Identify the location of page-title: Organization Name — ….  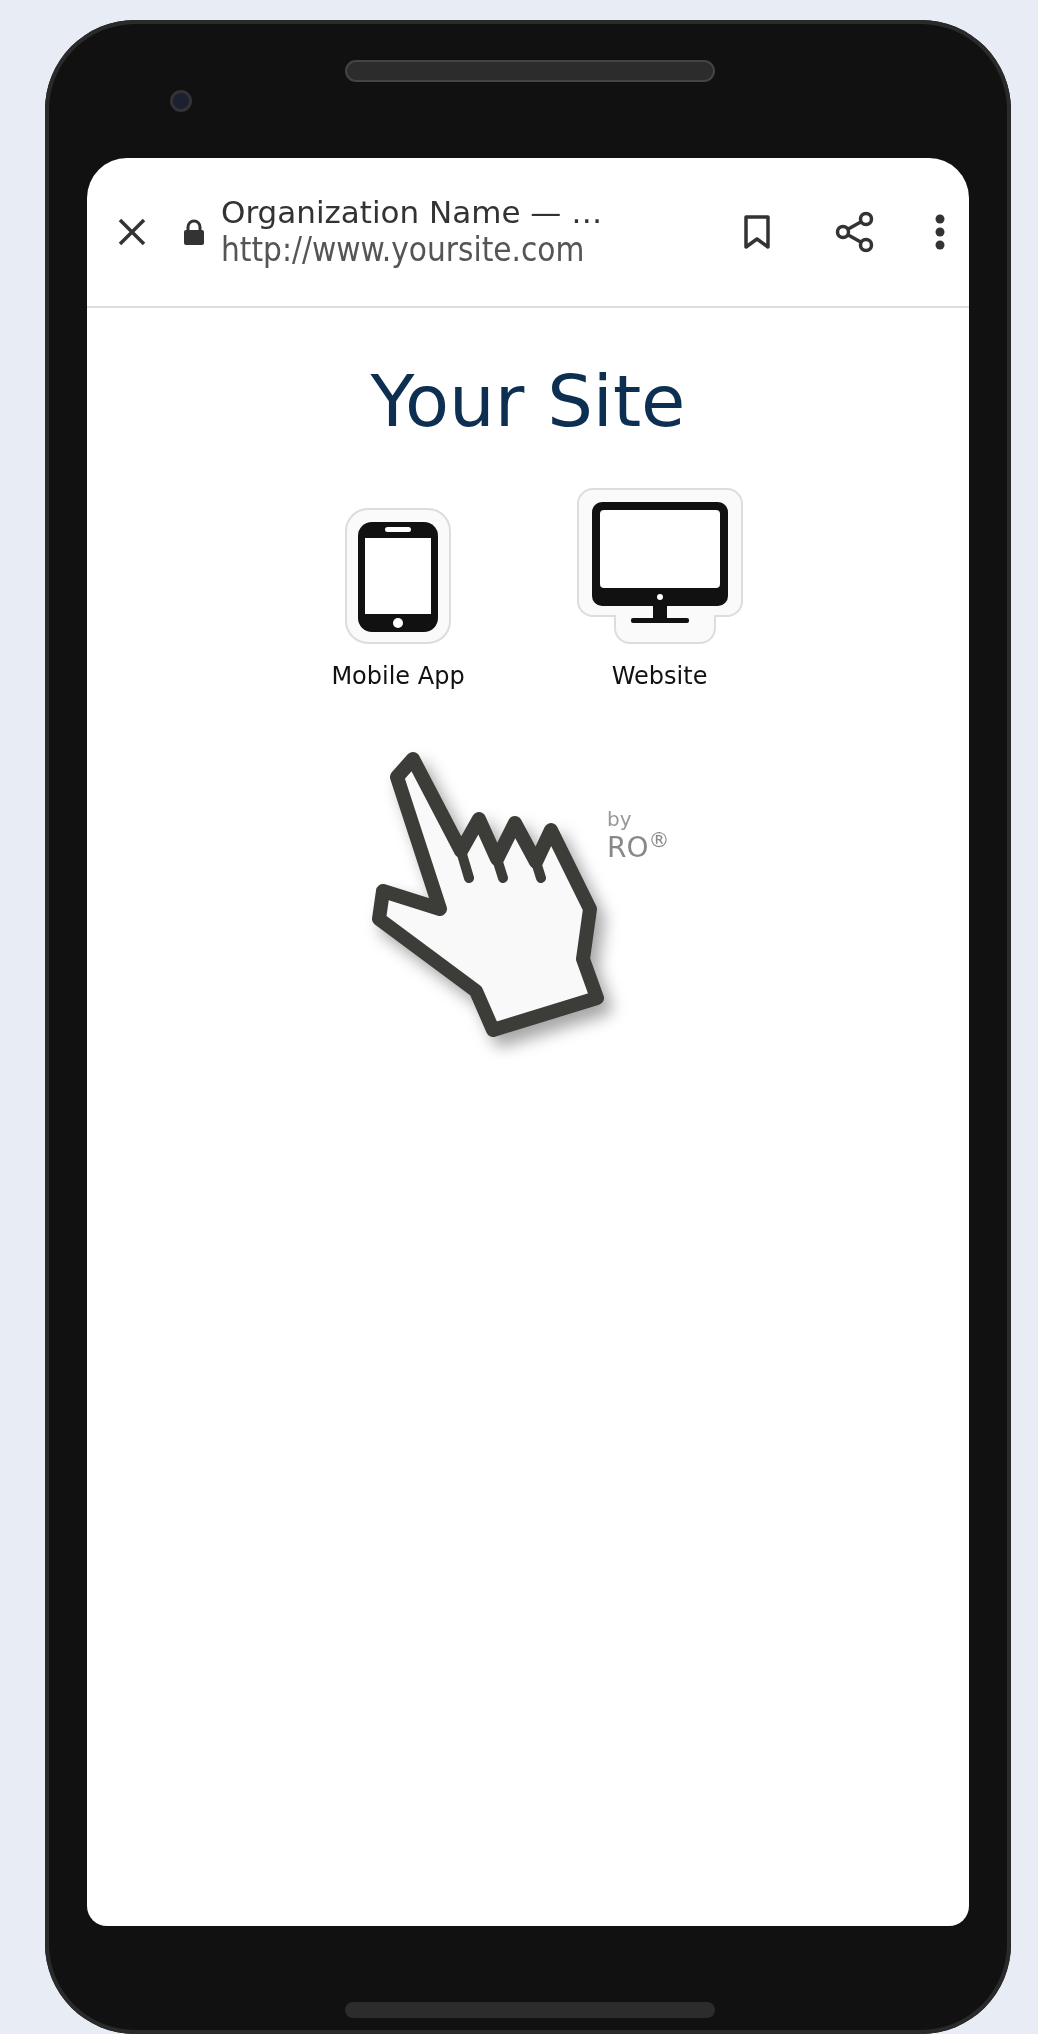
(412, 213).